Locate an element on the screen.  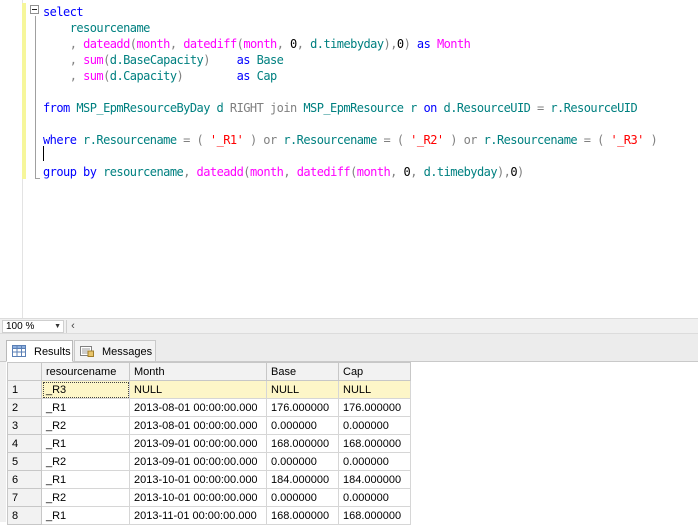
table-row: 1 _R3 NULL NULL NULL is located at coordinates (209, 389).